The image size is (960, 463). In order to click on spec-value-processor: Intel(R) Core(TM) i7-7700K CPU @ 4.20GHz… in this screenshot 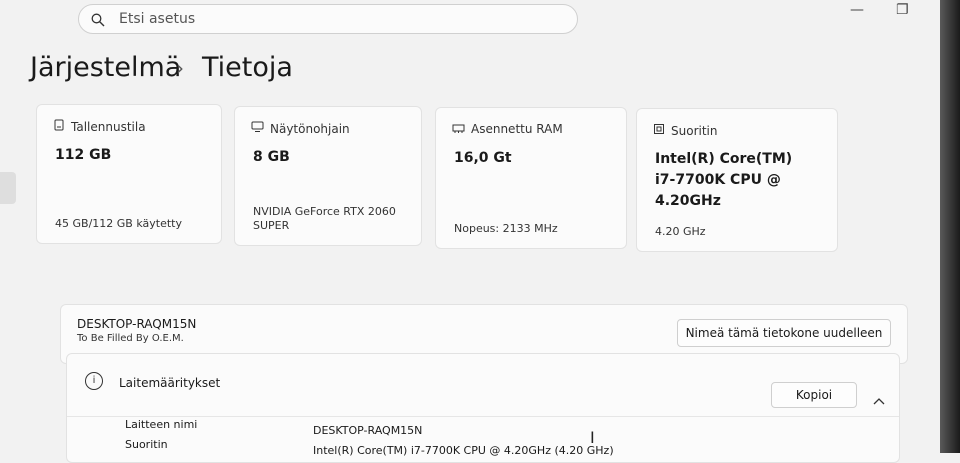, I will do `click(463, 450)`.